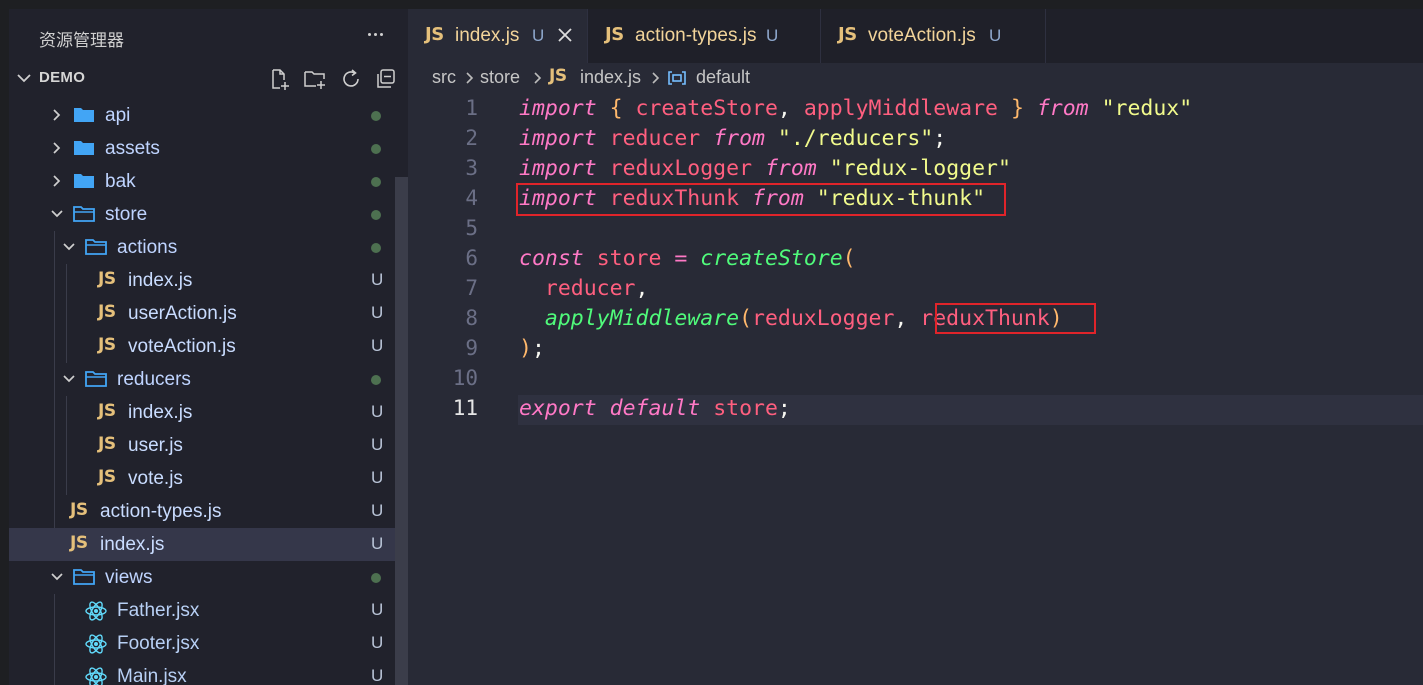  What do you see at coordinates (155, 478) in the screenshot?
I see `tree-item-label: vote.js` at bounding box center [155, 478].